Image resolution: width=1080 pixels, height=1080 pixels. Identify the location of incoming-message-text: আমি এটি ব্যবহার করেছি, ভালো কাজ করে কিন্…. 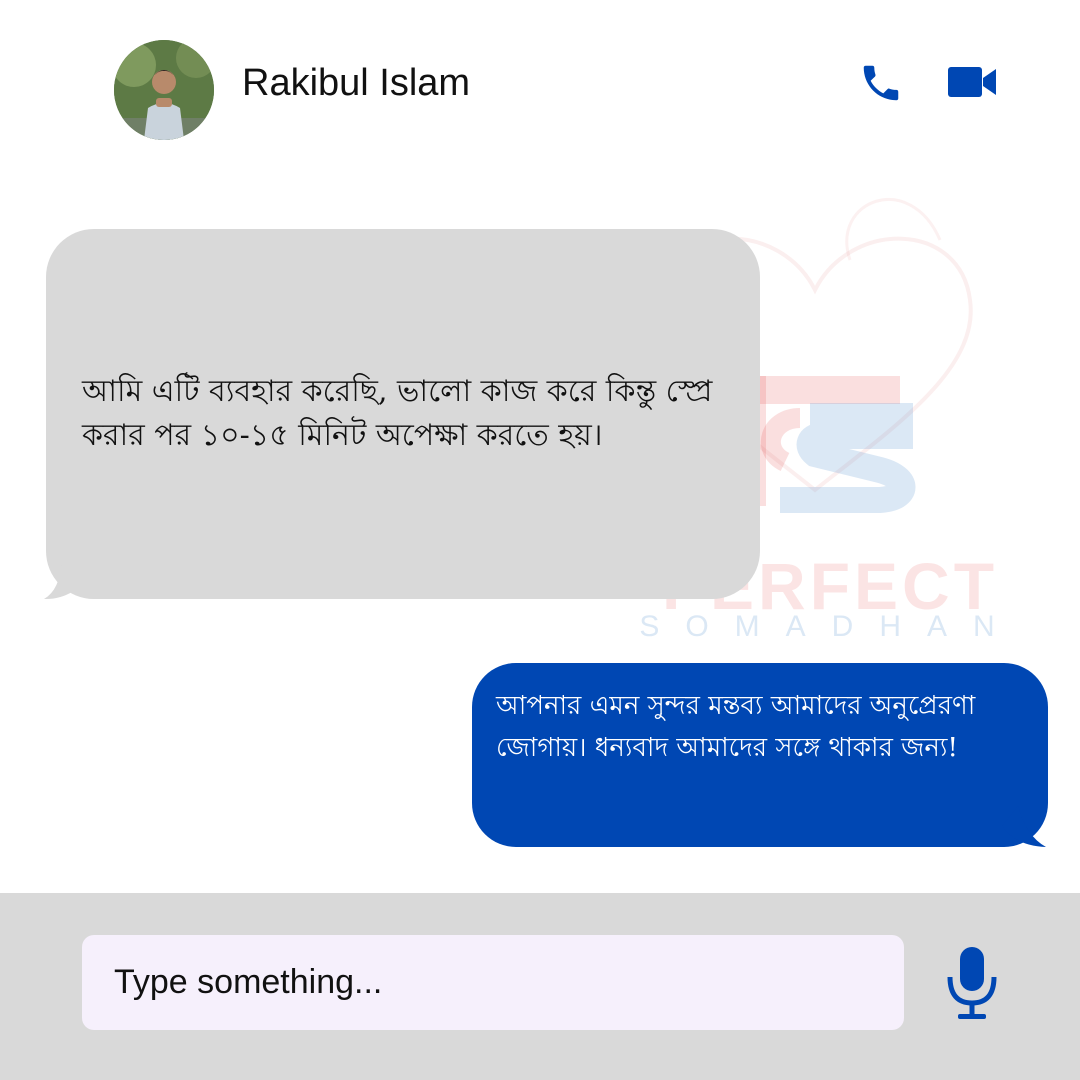
(397, 413).